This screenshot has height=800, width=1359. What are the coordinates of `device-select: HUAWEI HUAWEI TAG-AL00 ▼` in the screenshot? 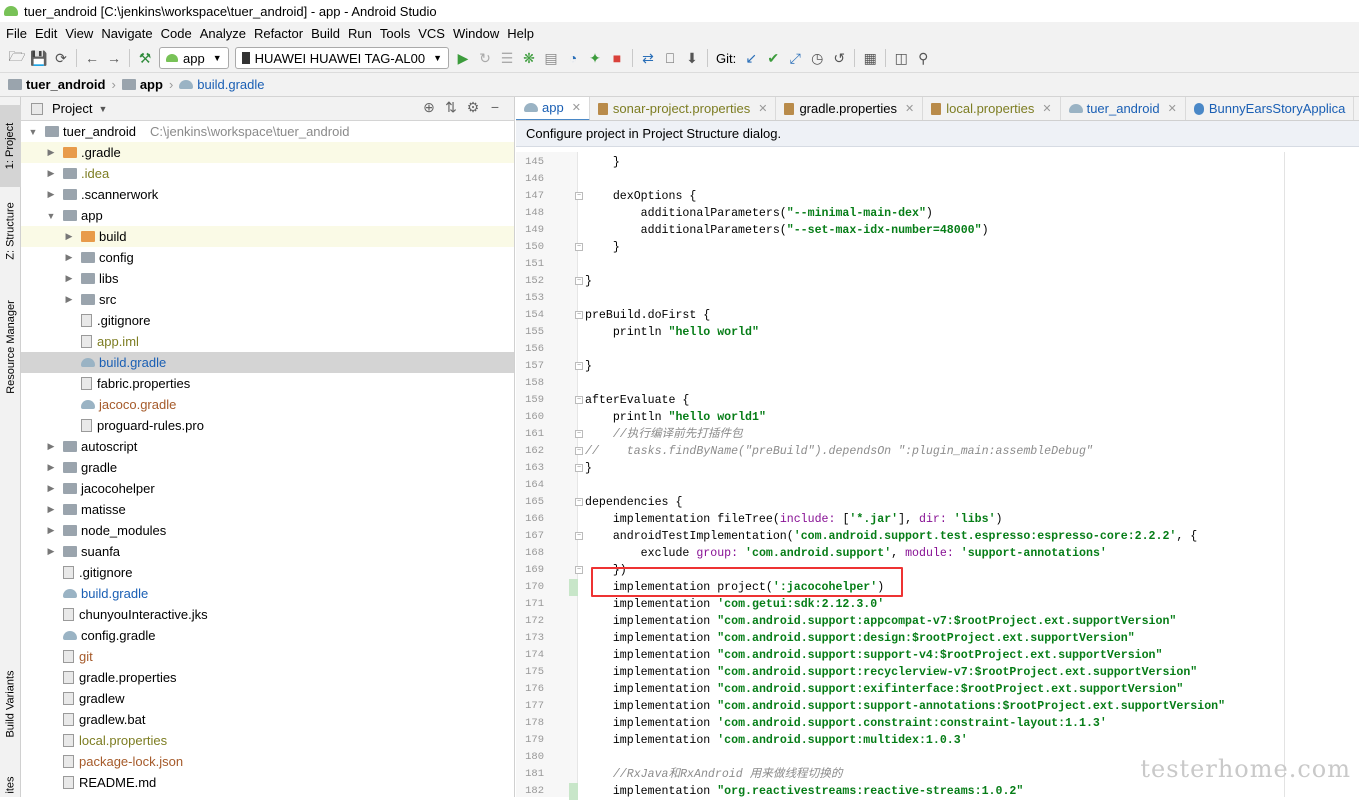 It's located at (342, 58).